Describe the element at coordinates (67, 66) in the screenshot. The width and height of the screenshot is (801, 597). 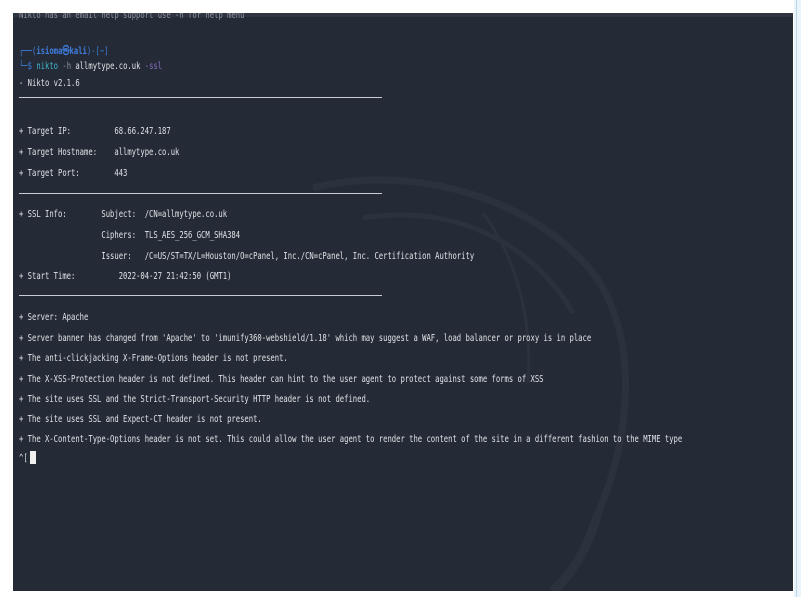
I see `command-flag-h: -h` at that location.